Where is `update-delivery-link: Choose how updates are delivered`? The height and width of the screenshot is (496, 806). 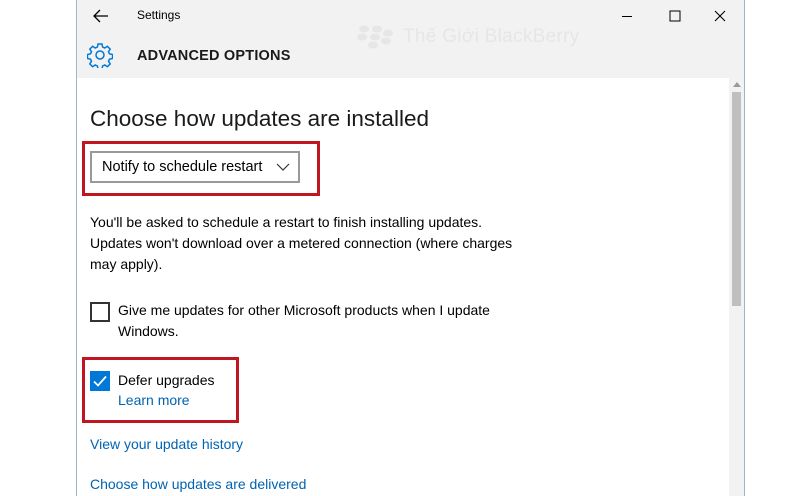
update-delivery-link: Choose how updates are delivered is located at coordinates (198, 484).